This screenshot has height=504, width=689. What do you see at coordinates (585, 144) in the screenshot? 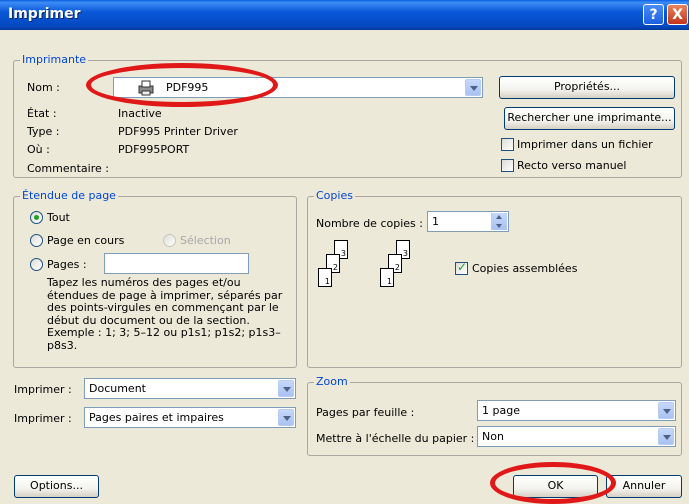
I see `print-to-file-label: Imprimer dans un fichier` at bounding box center [585, 144].